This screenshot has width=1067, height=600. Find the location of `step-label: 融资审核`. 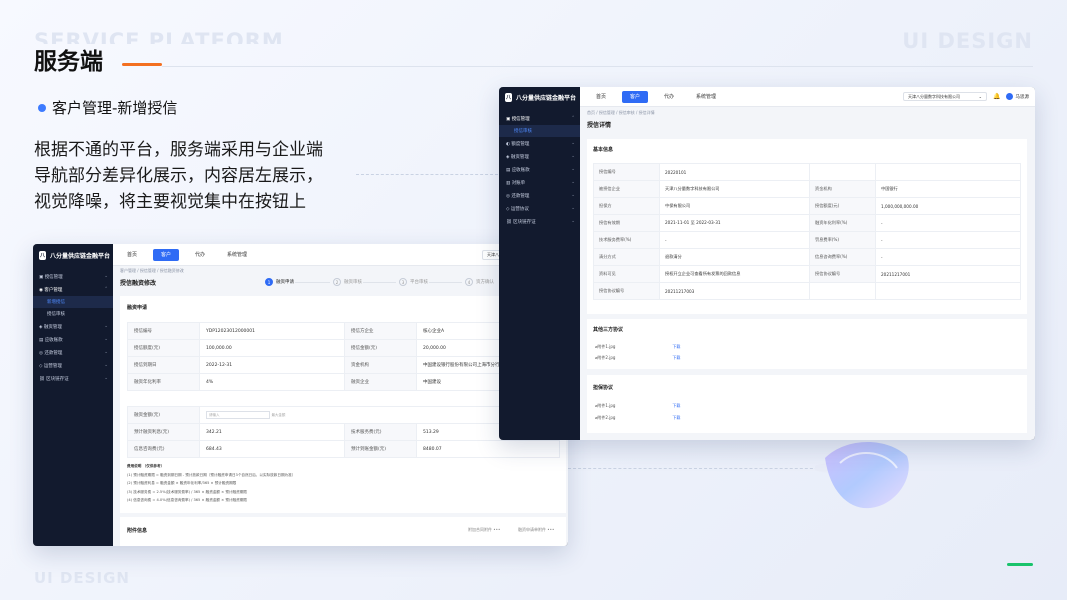

step-label: 融资审核 is located at coordinates (353, 282).